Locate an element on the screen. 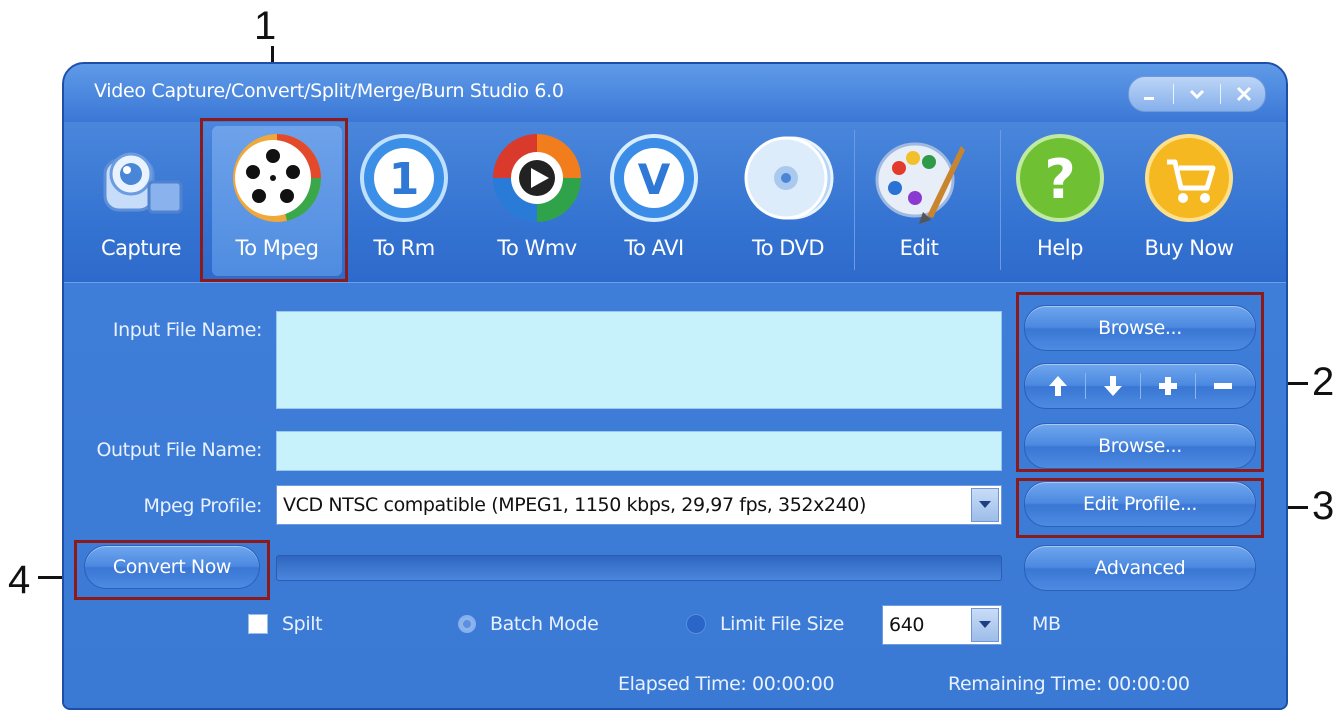 This screenshot has width=1342, height=714. tool-label: Buy Now is located at coordinates (1189, 248).